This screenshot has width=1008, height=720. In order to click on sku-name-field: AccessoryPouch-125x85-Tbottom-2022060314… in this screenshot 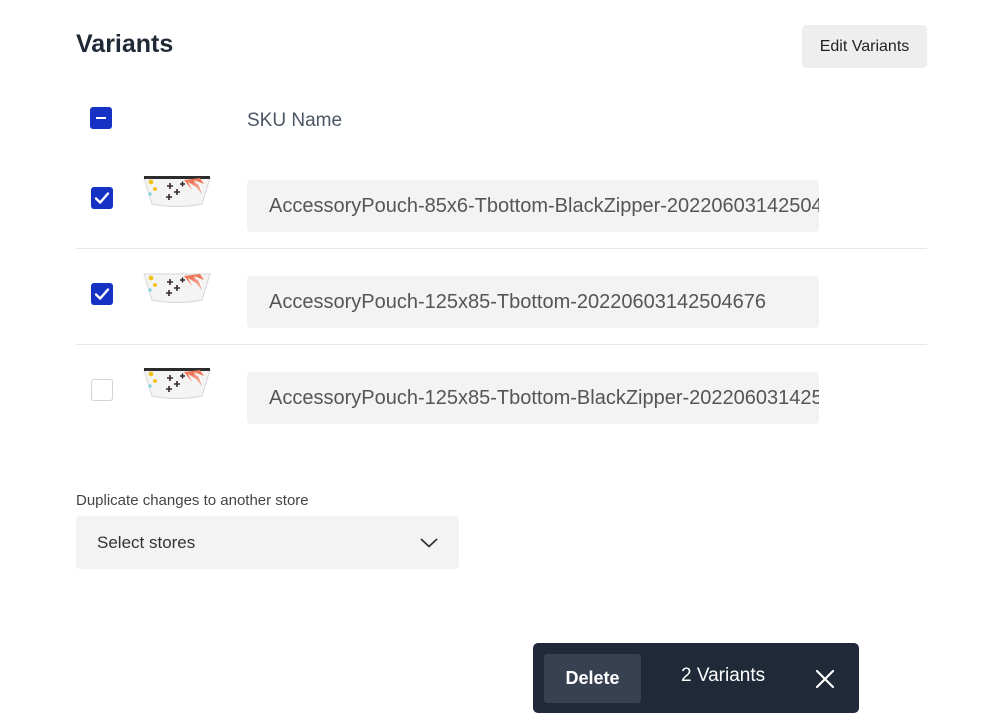, I will do `click(533, 302)`.